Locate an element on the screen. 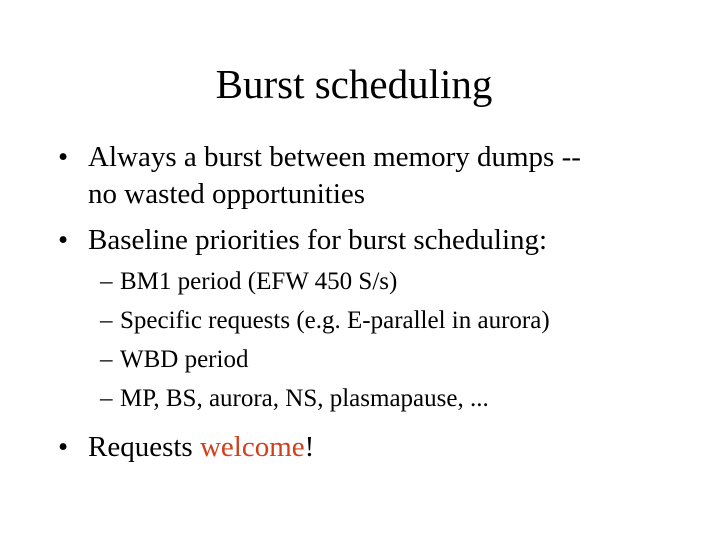  bullet-text: Requests welcome! is located at coordinates (201, 447).